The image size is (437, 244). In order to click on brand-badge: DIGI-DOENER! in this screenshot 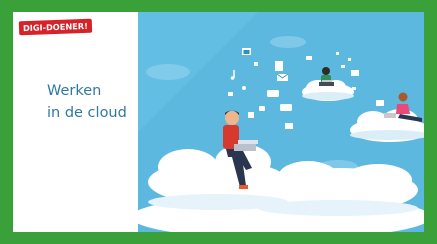, I will do `click(55, 27)`.